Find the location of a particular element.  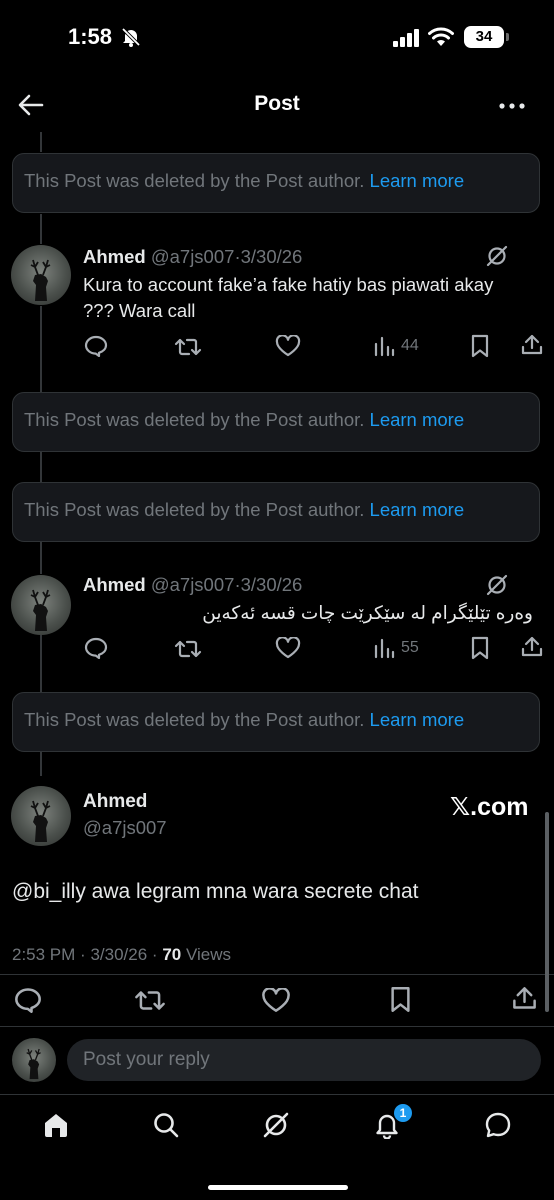

views-count: 44 is located at coordinates (410, 345).